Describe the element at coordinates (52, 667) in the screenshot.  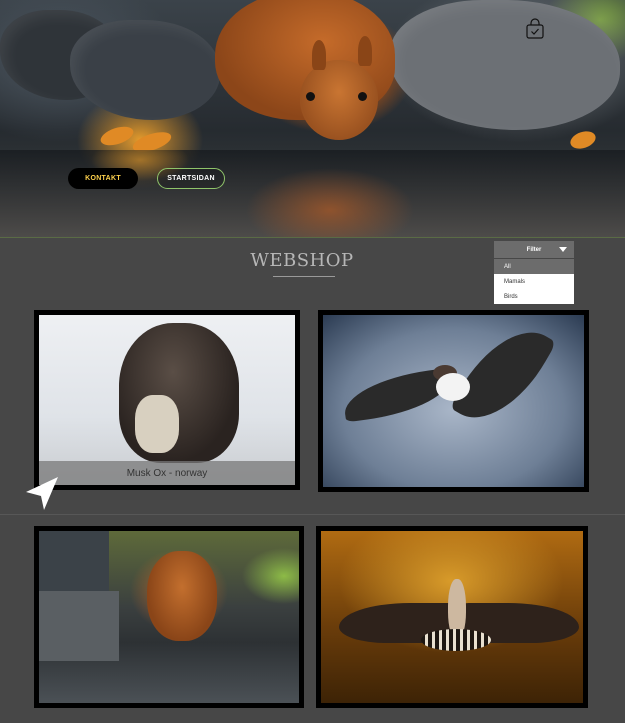
I see `squirrel-leaf` at that location.